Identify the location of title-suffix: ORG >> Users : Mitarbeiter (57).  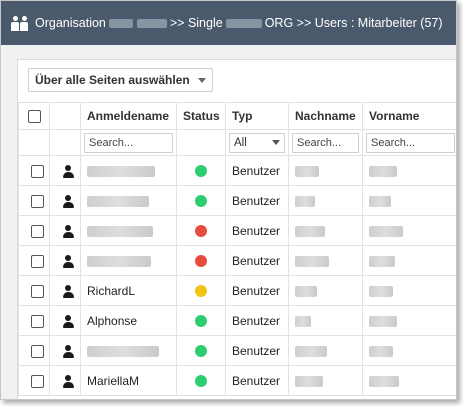
(353, 23).